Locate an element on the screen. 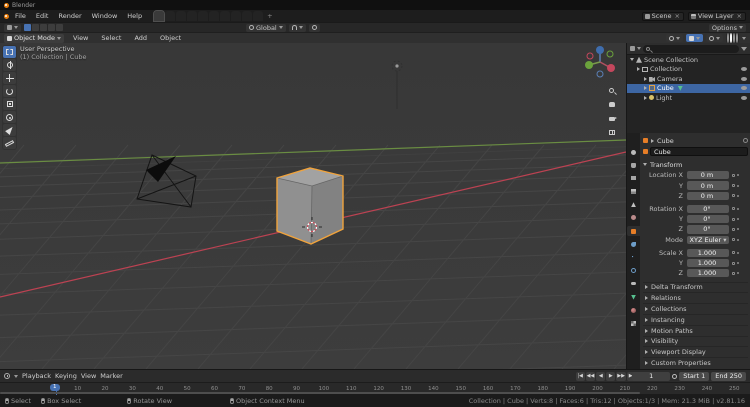 The image size is (750, 407). snapping-toggle is located at coordinates (297, 27).